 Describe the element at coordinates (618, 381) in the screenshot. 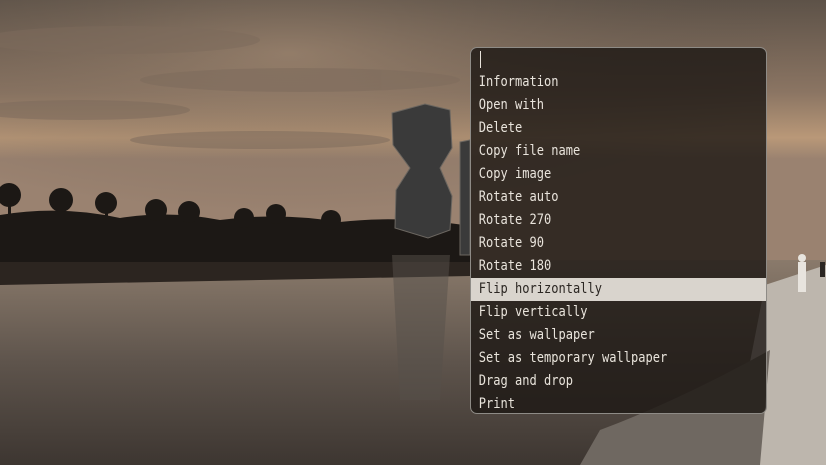

I see `menu-item-drag-and-drop: Drag and drop` at that location.